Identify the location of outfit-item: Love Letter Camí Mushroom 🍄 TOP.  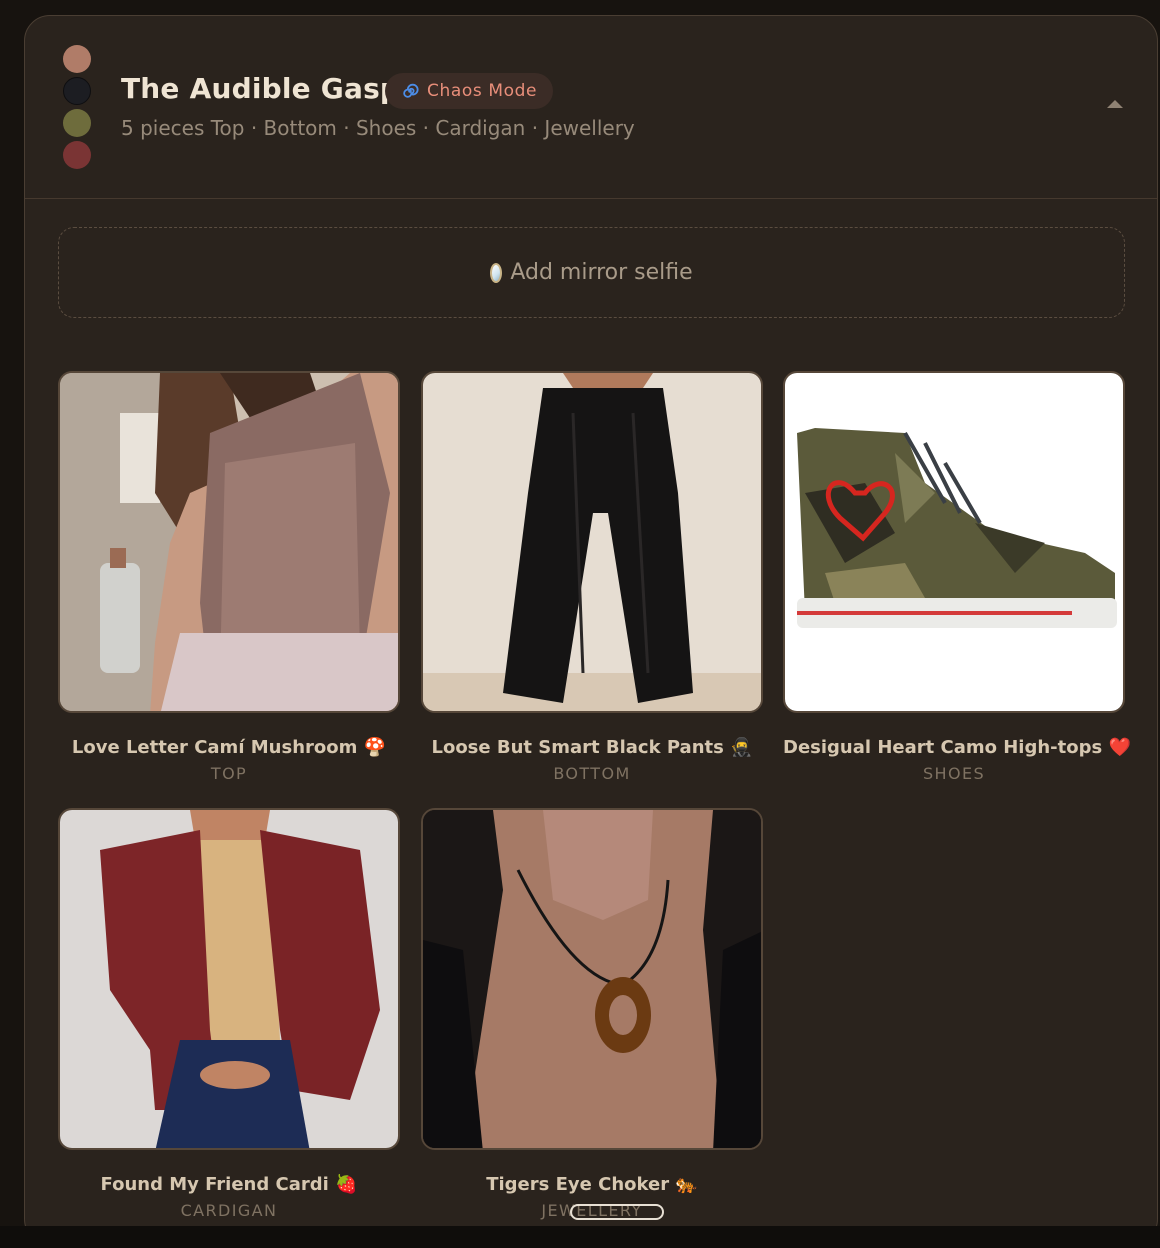
(229, 577).